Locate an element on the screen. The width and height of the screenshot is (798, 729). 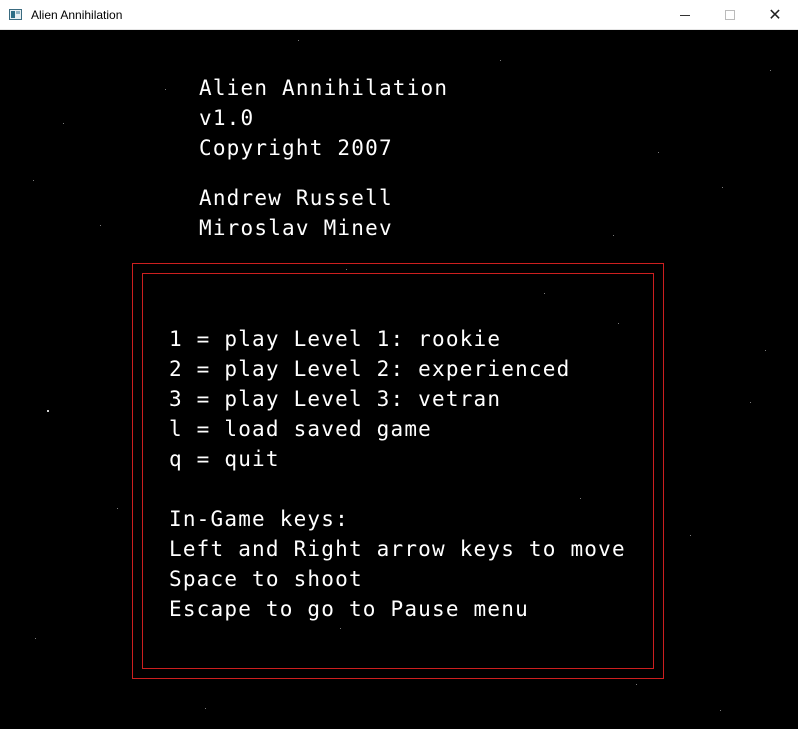
menu-option-level-1: 1 = play Level 1: rookie is located at coordinates (335, 339).